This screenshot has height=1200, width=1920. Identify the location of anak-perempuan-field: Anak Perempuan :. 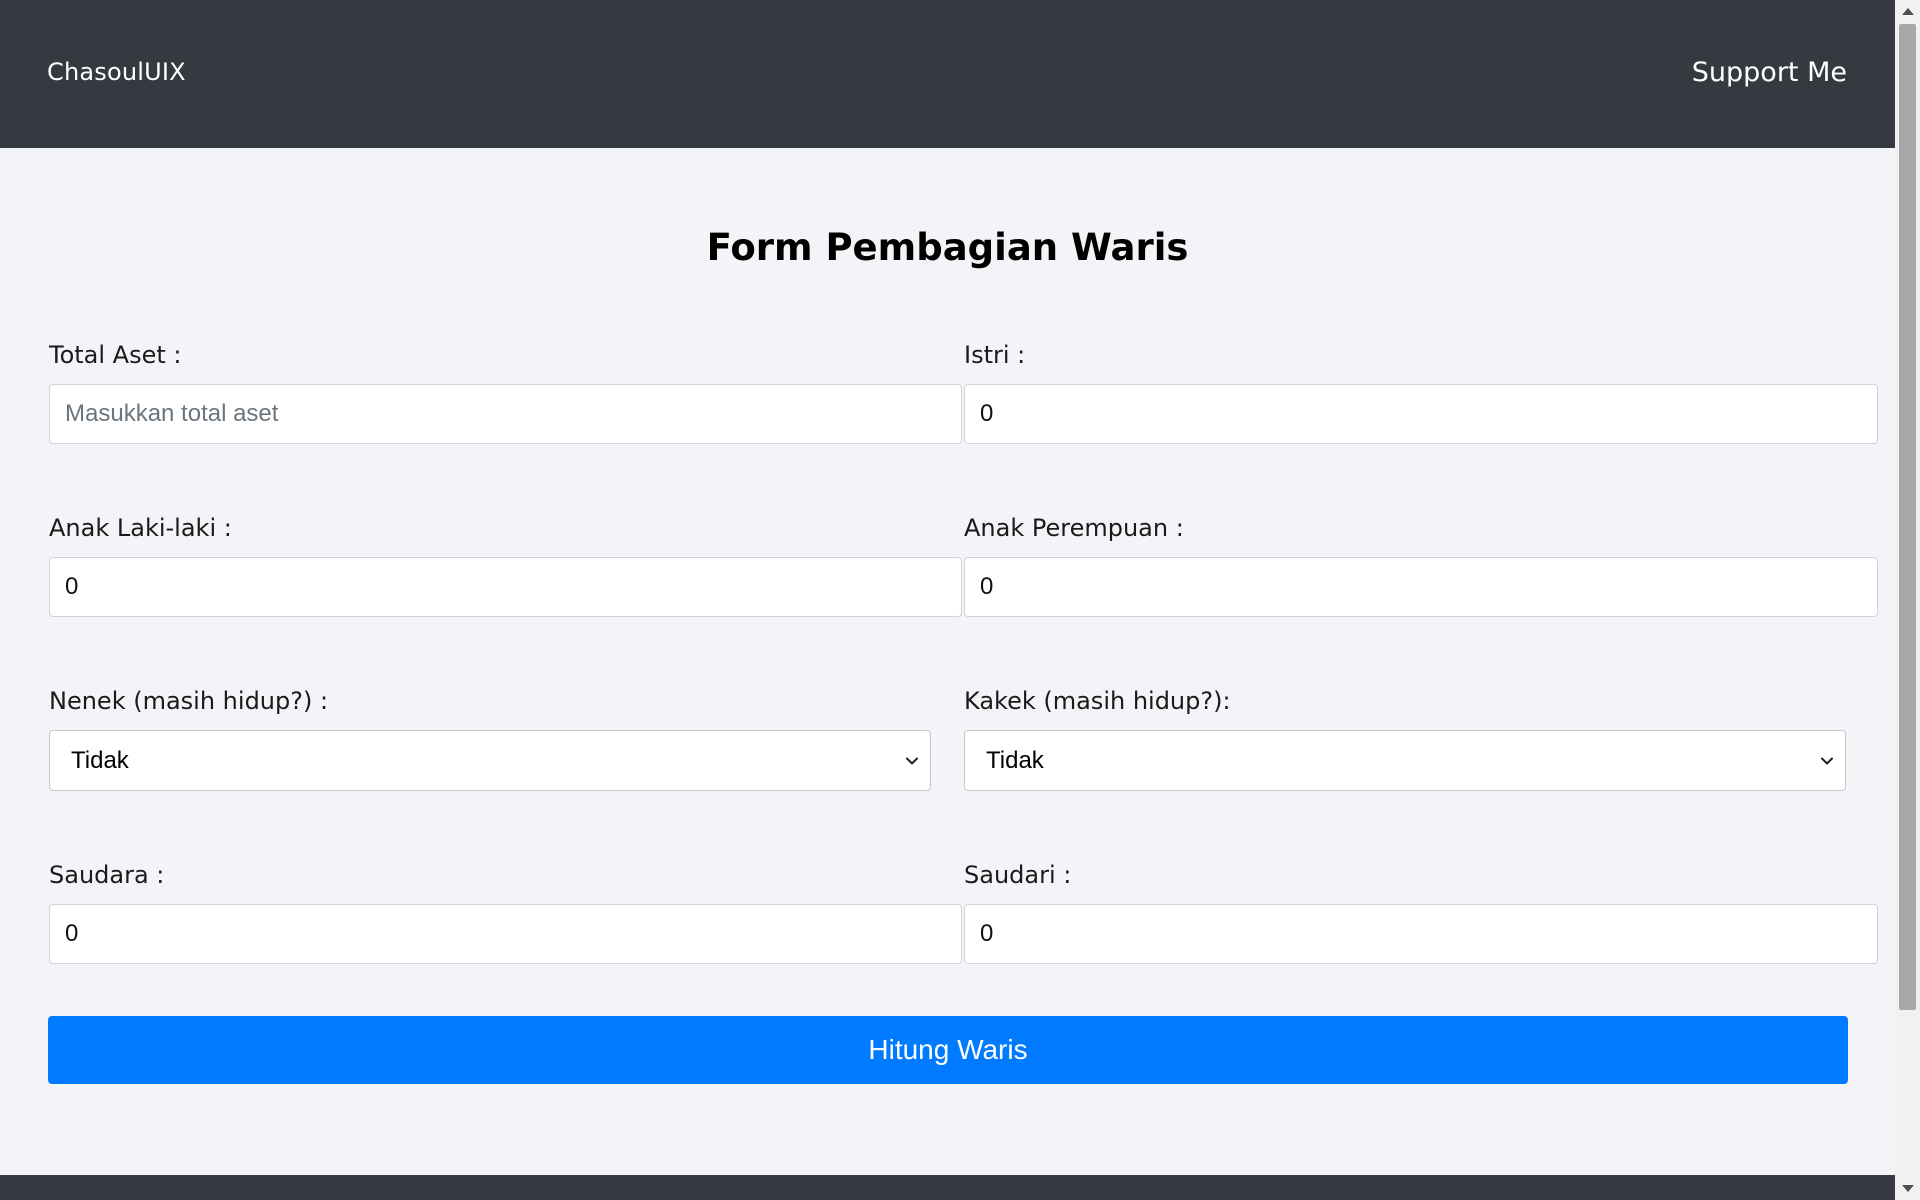
(1421, 565).